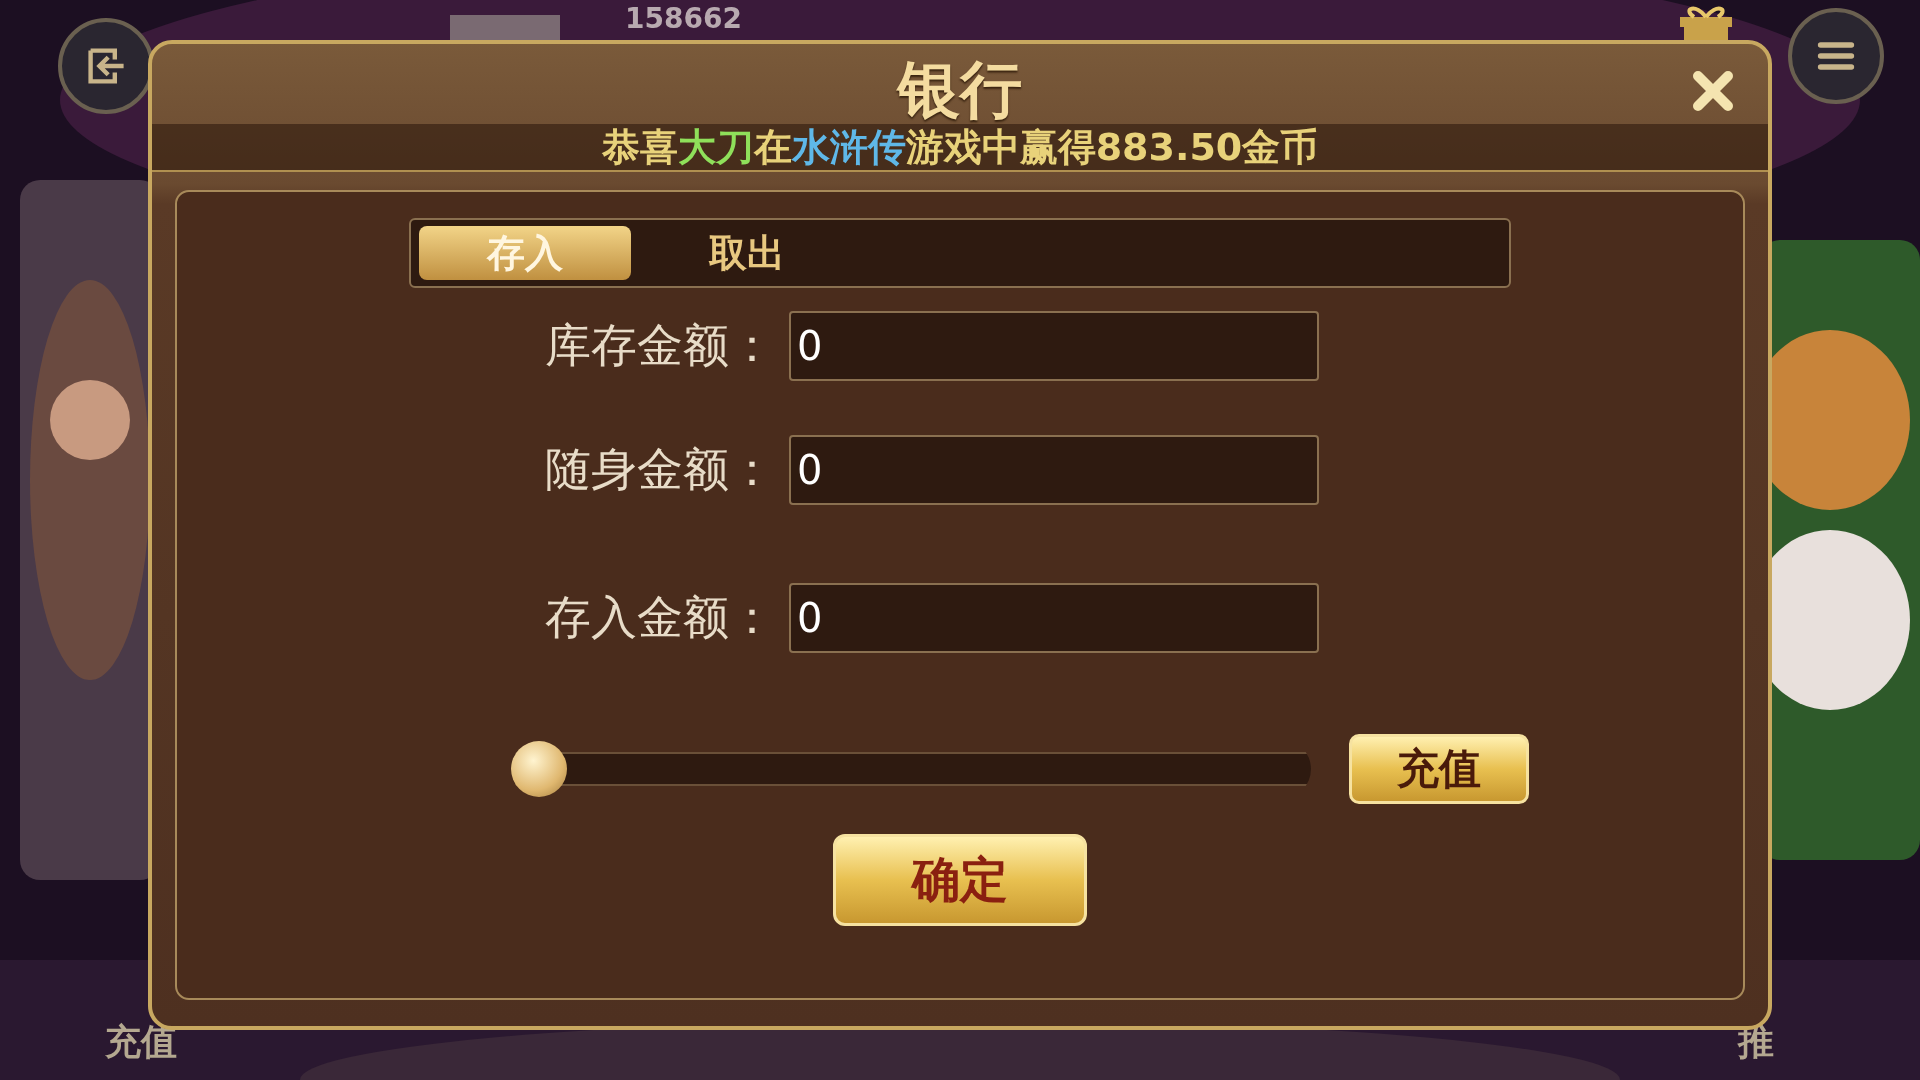 The height and width of the screenshot is (1080, 1920). I want to click on recharge-label: 充值, so click(141, 1042).